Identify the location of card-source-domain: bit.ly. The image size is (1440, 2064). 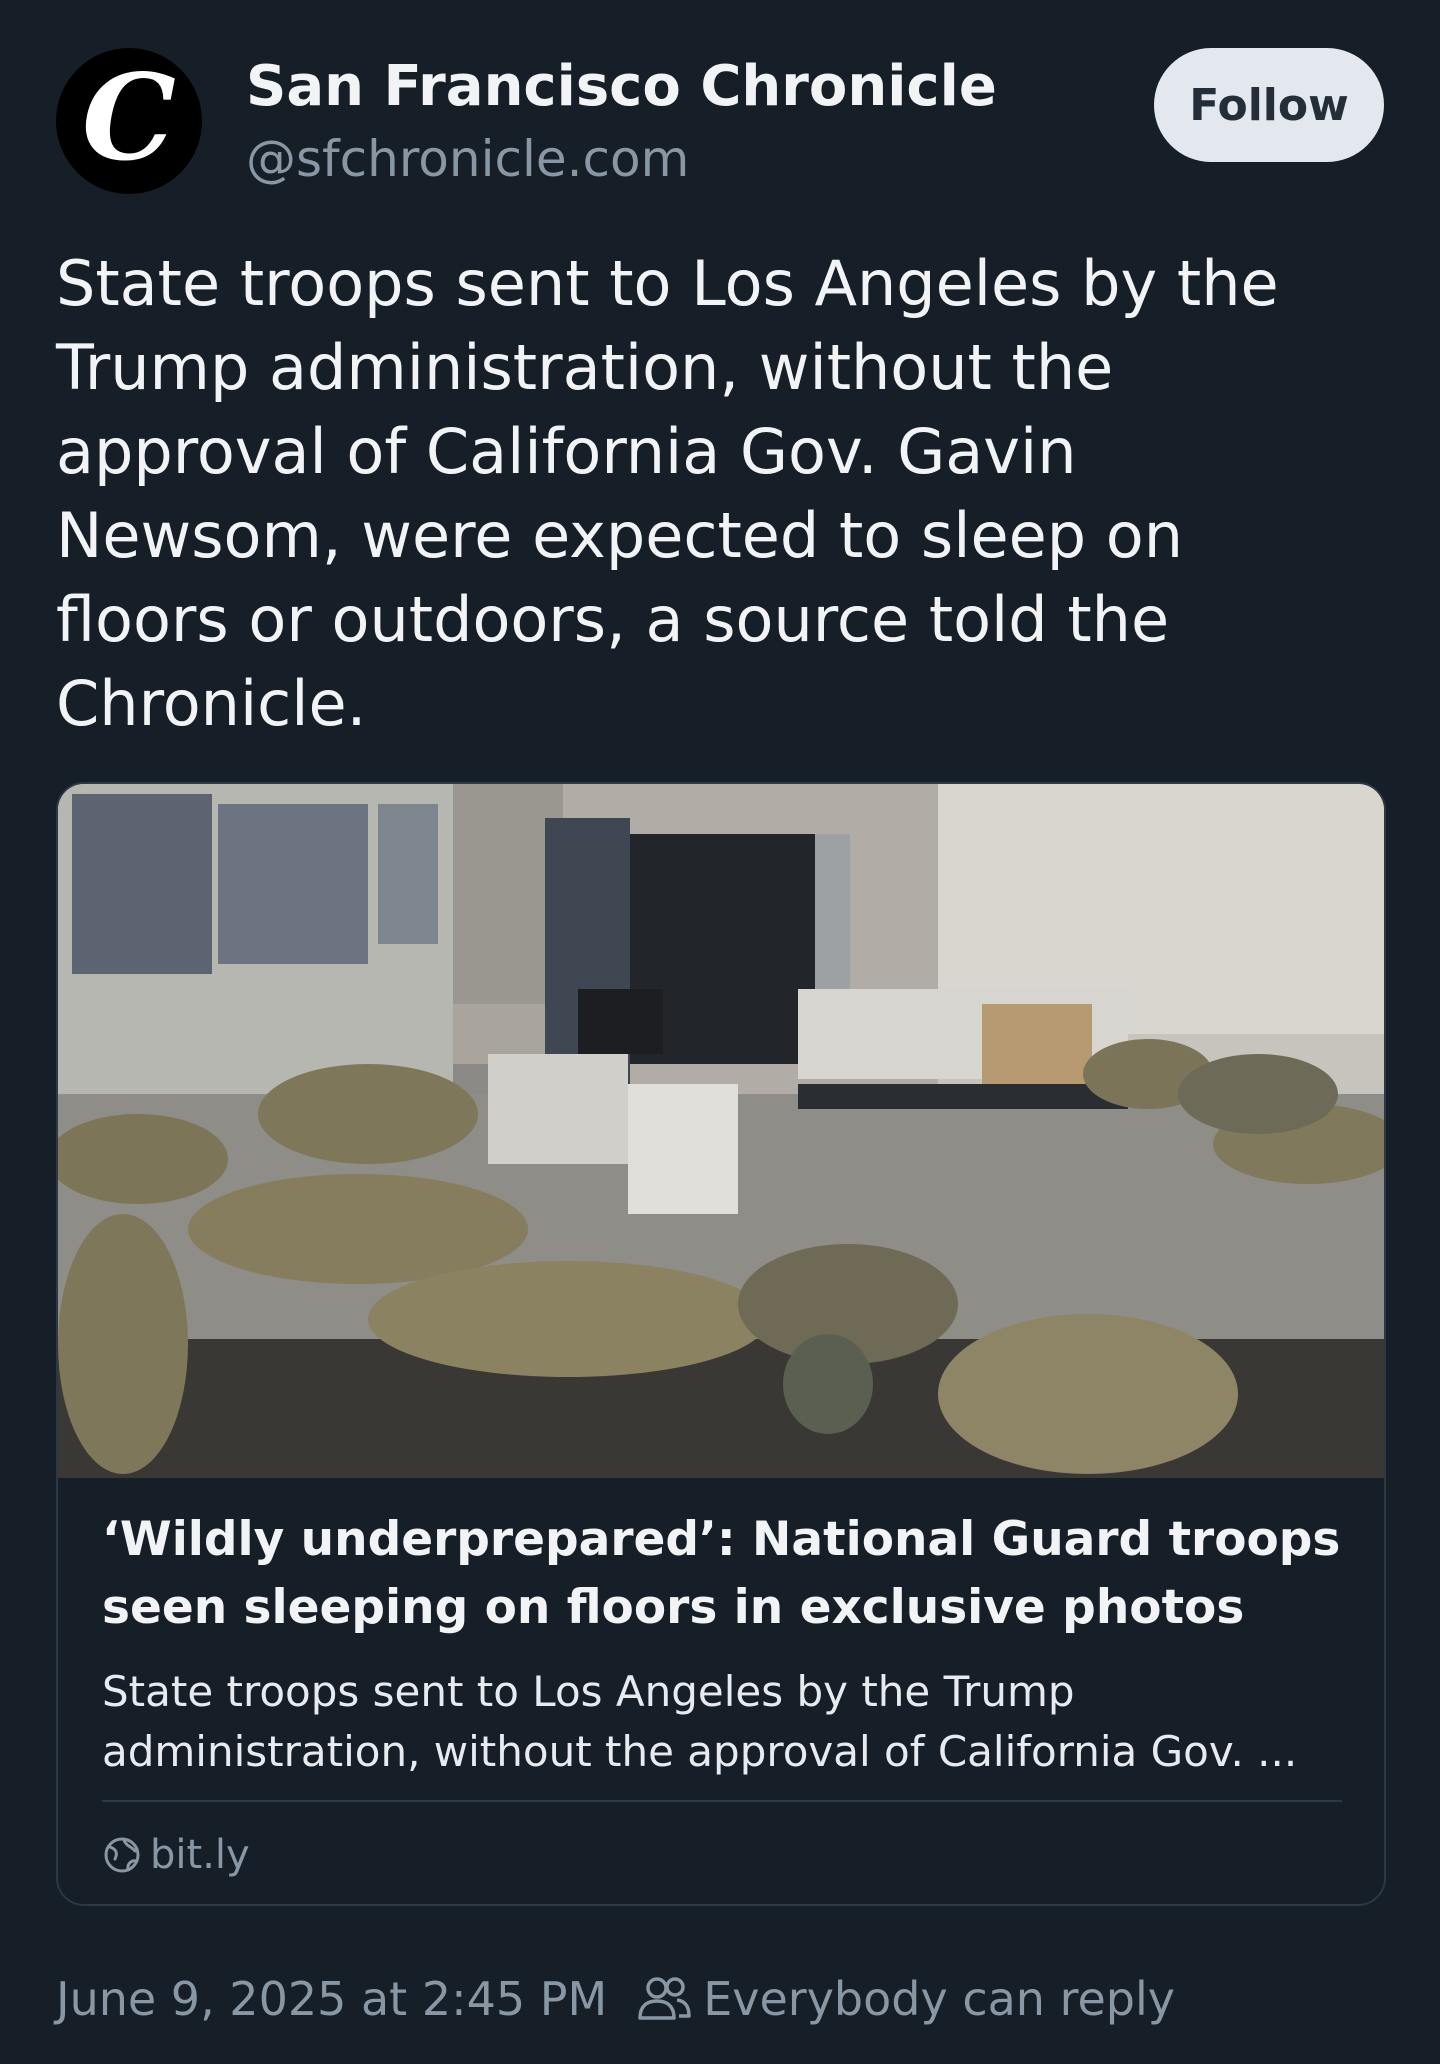
(200, 1855).